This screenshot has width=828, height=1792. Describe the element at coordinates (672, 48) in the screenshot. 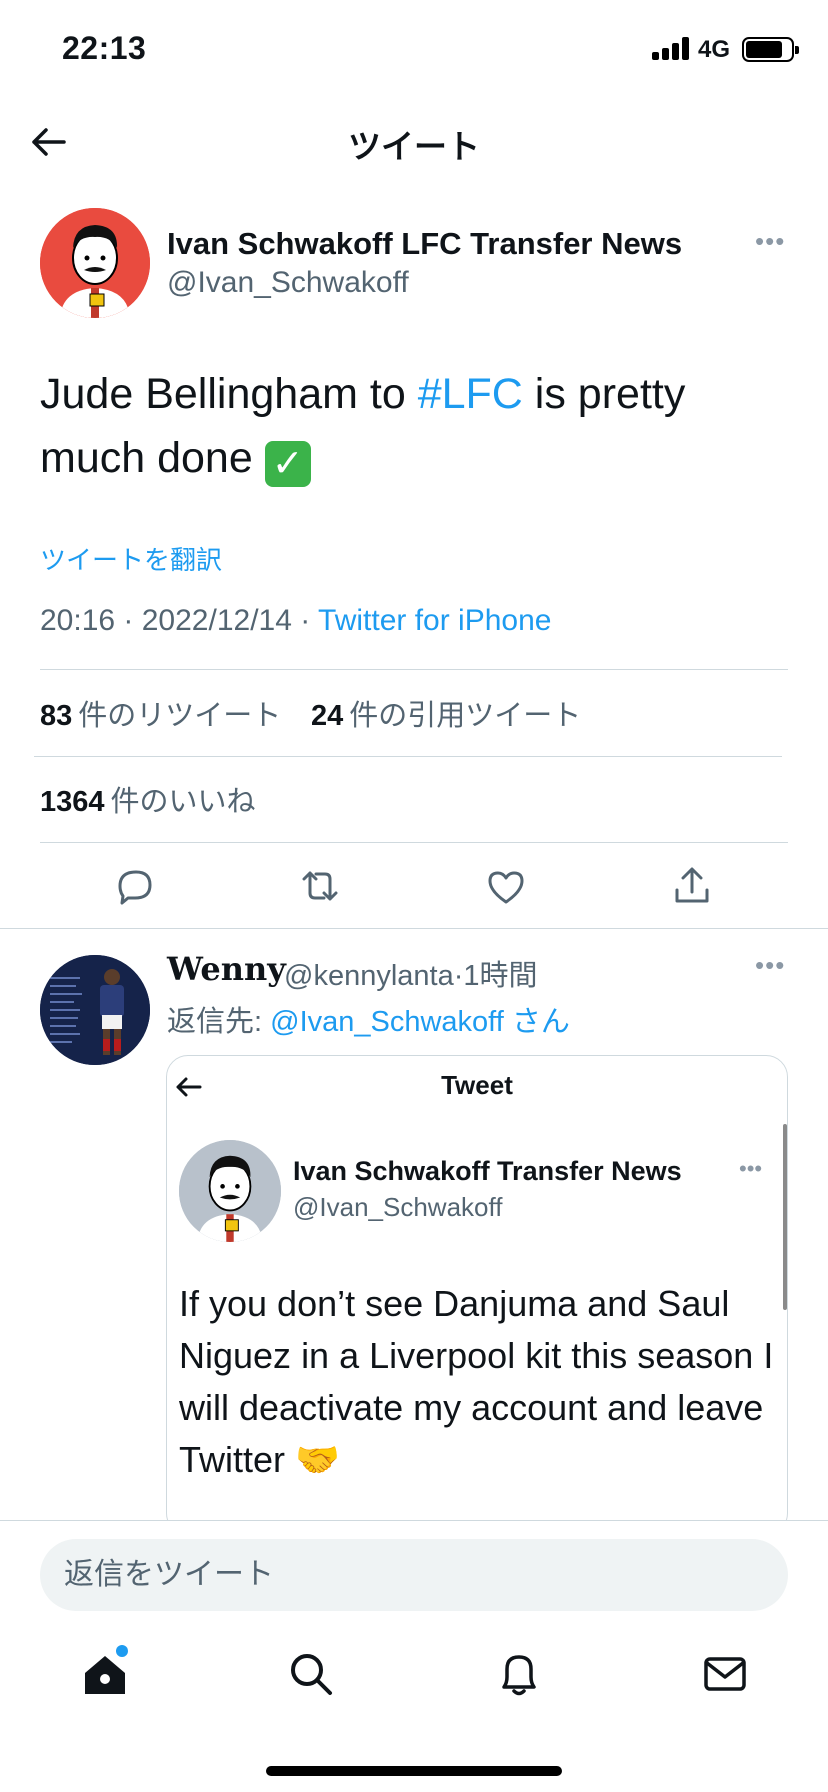

I see `signal-icon` at that location.